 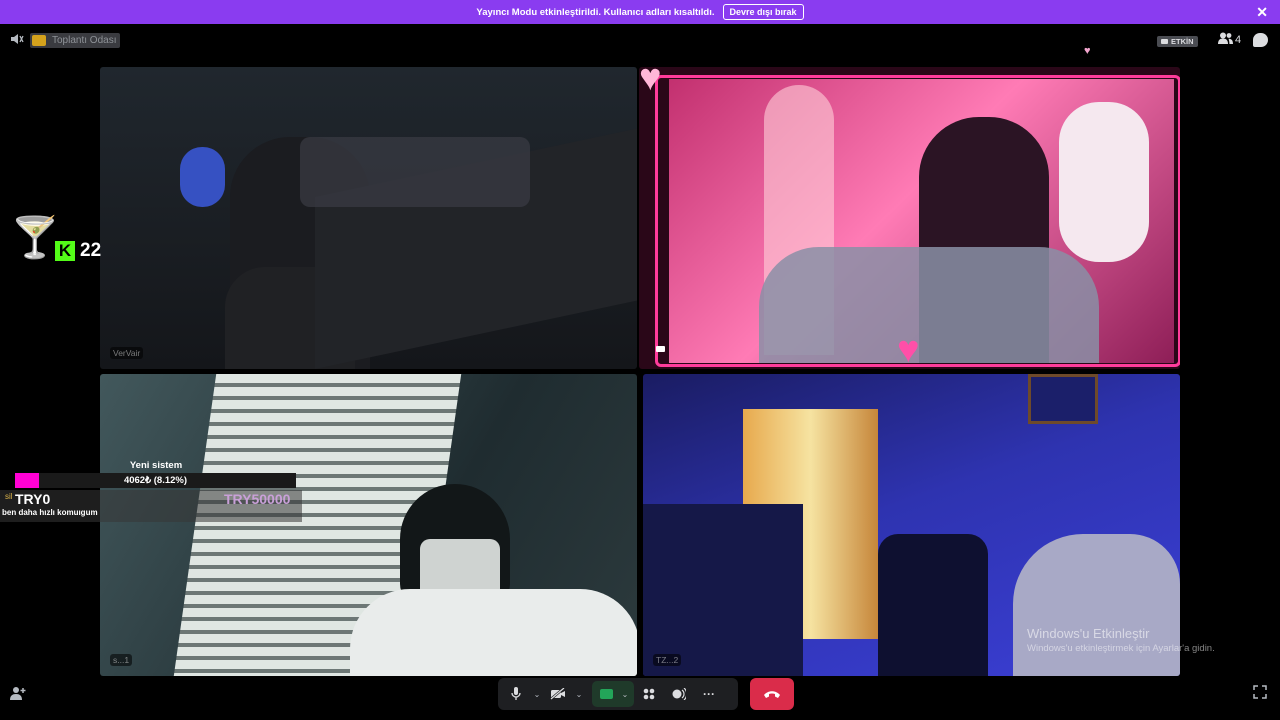 I want to click on headphones, so click(x=202, y=177).